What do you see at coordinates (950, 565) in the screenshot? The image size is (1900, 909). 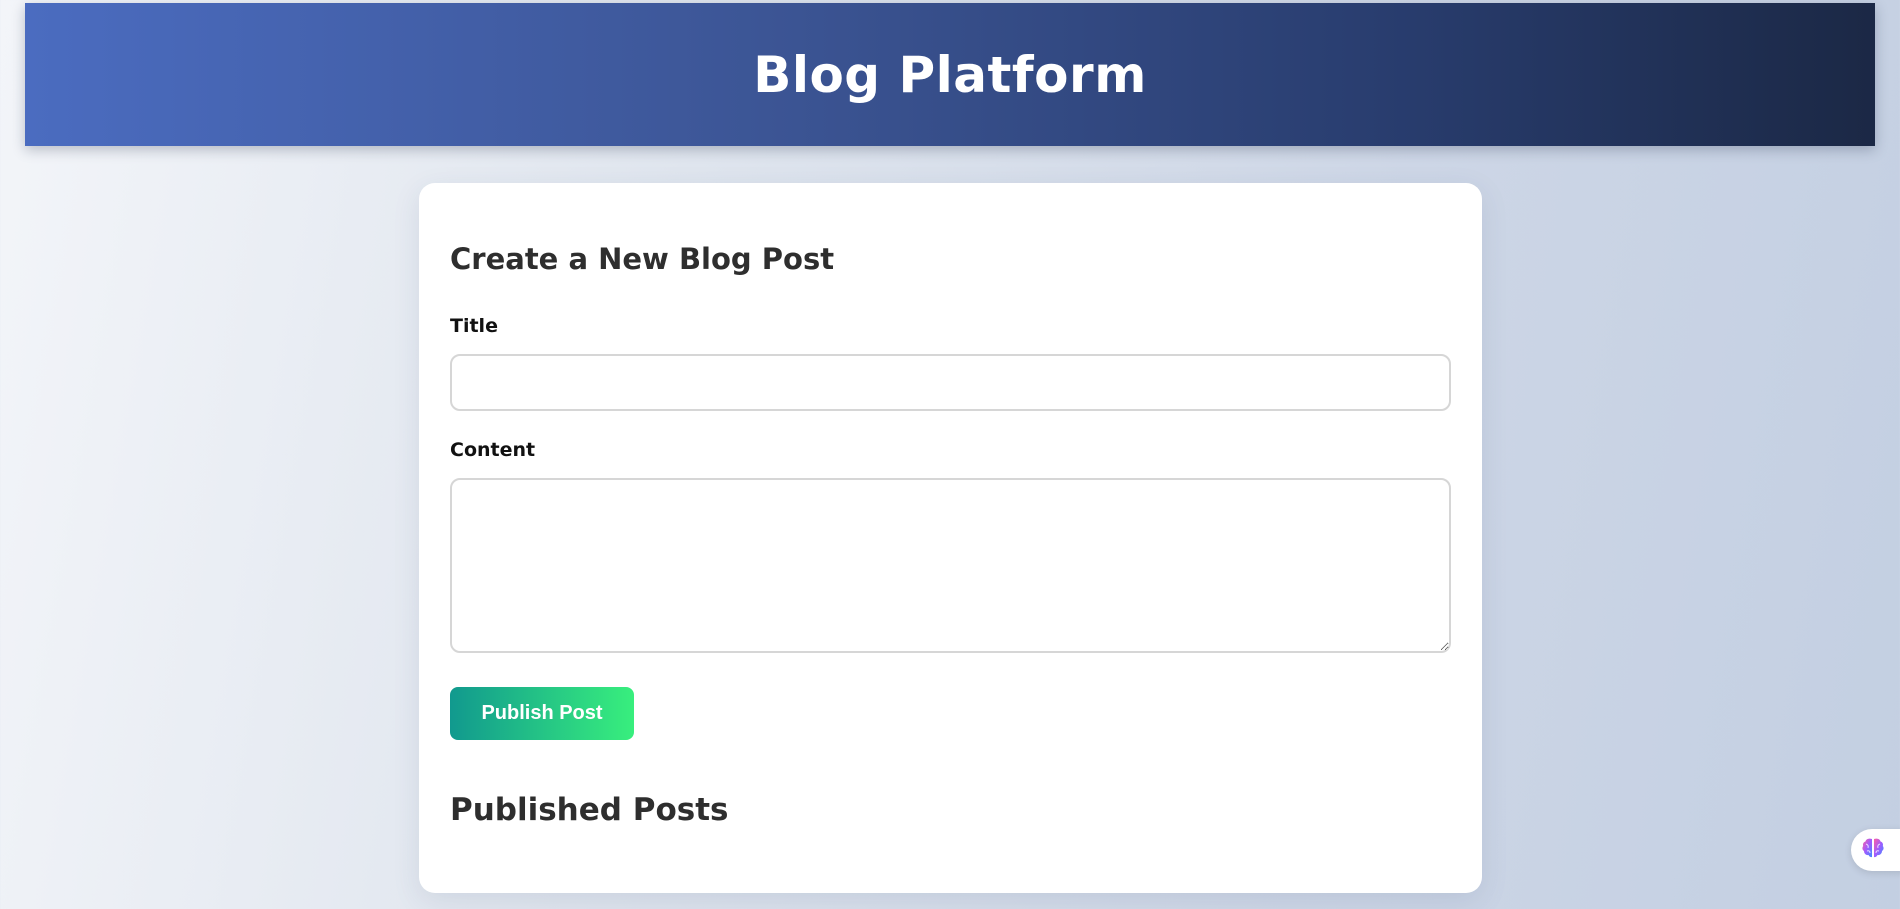 I see `content-textarea` at bounding box center [950, 565].